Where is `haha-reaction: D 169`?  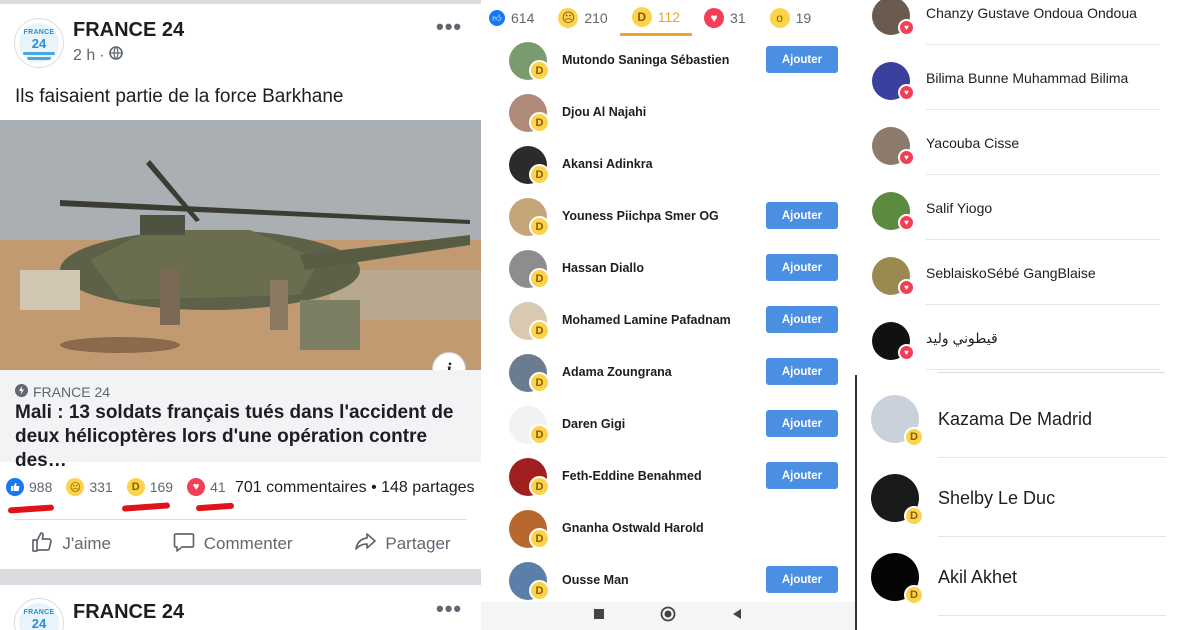 haha-reaction: D 169 is located at coordinates (149, 487).